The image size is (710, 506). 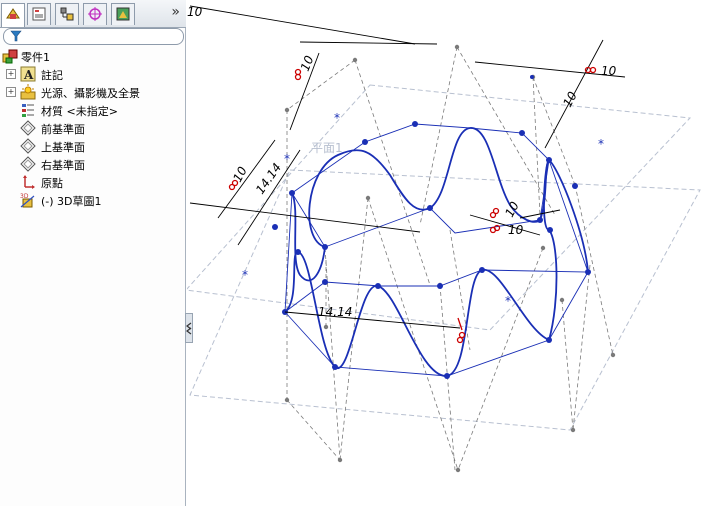 I want to click on tab-configuration-manager, so click(x=67, y=14).